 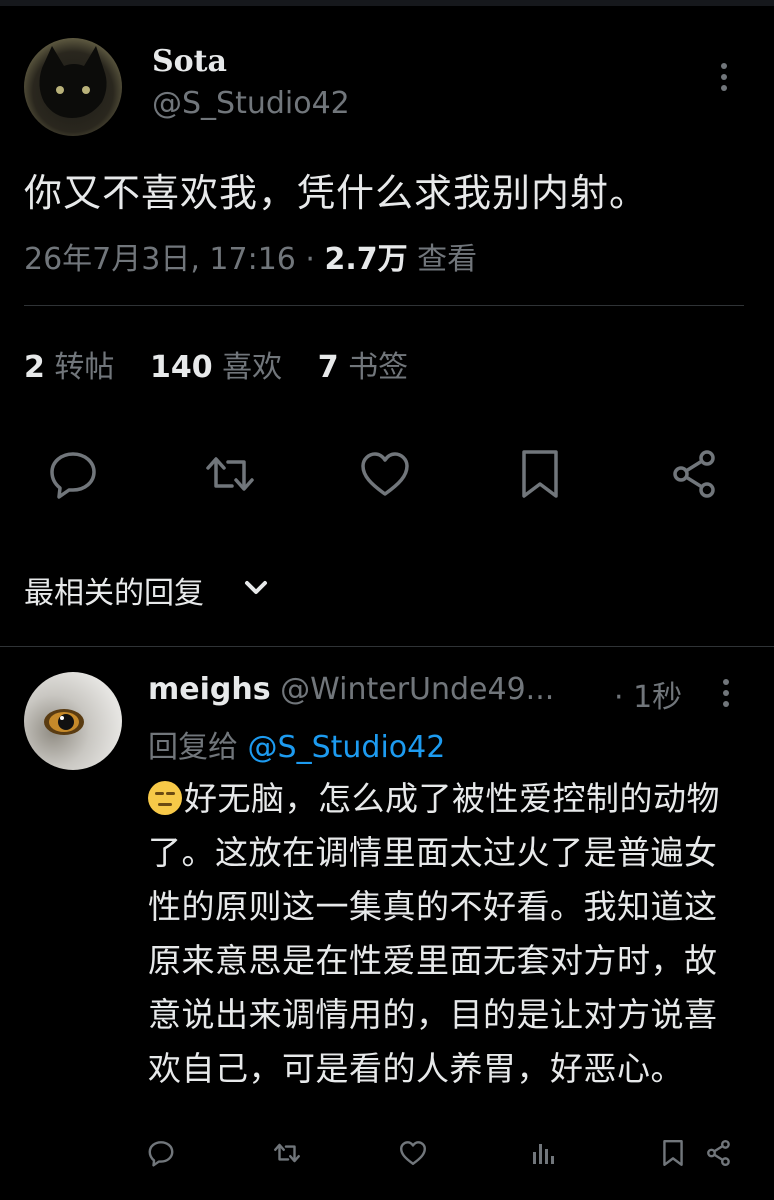 What do you see at coordinates (256, 588) in the screenshot?
I see `chevron-down-icon` at bounding box center [256, 588].